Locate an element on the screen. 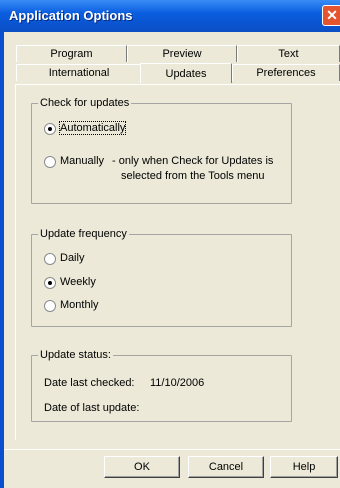  tab-text: Text is located at coordinates (288, 53).